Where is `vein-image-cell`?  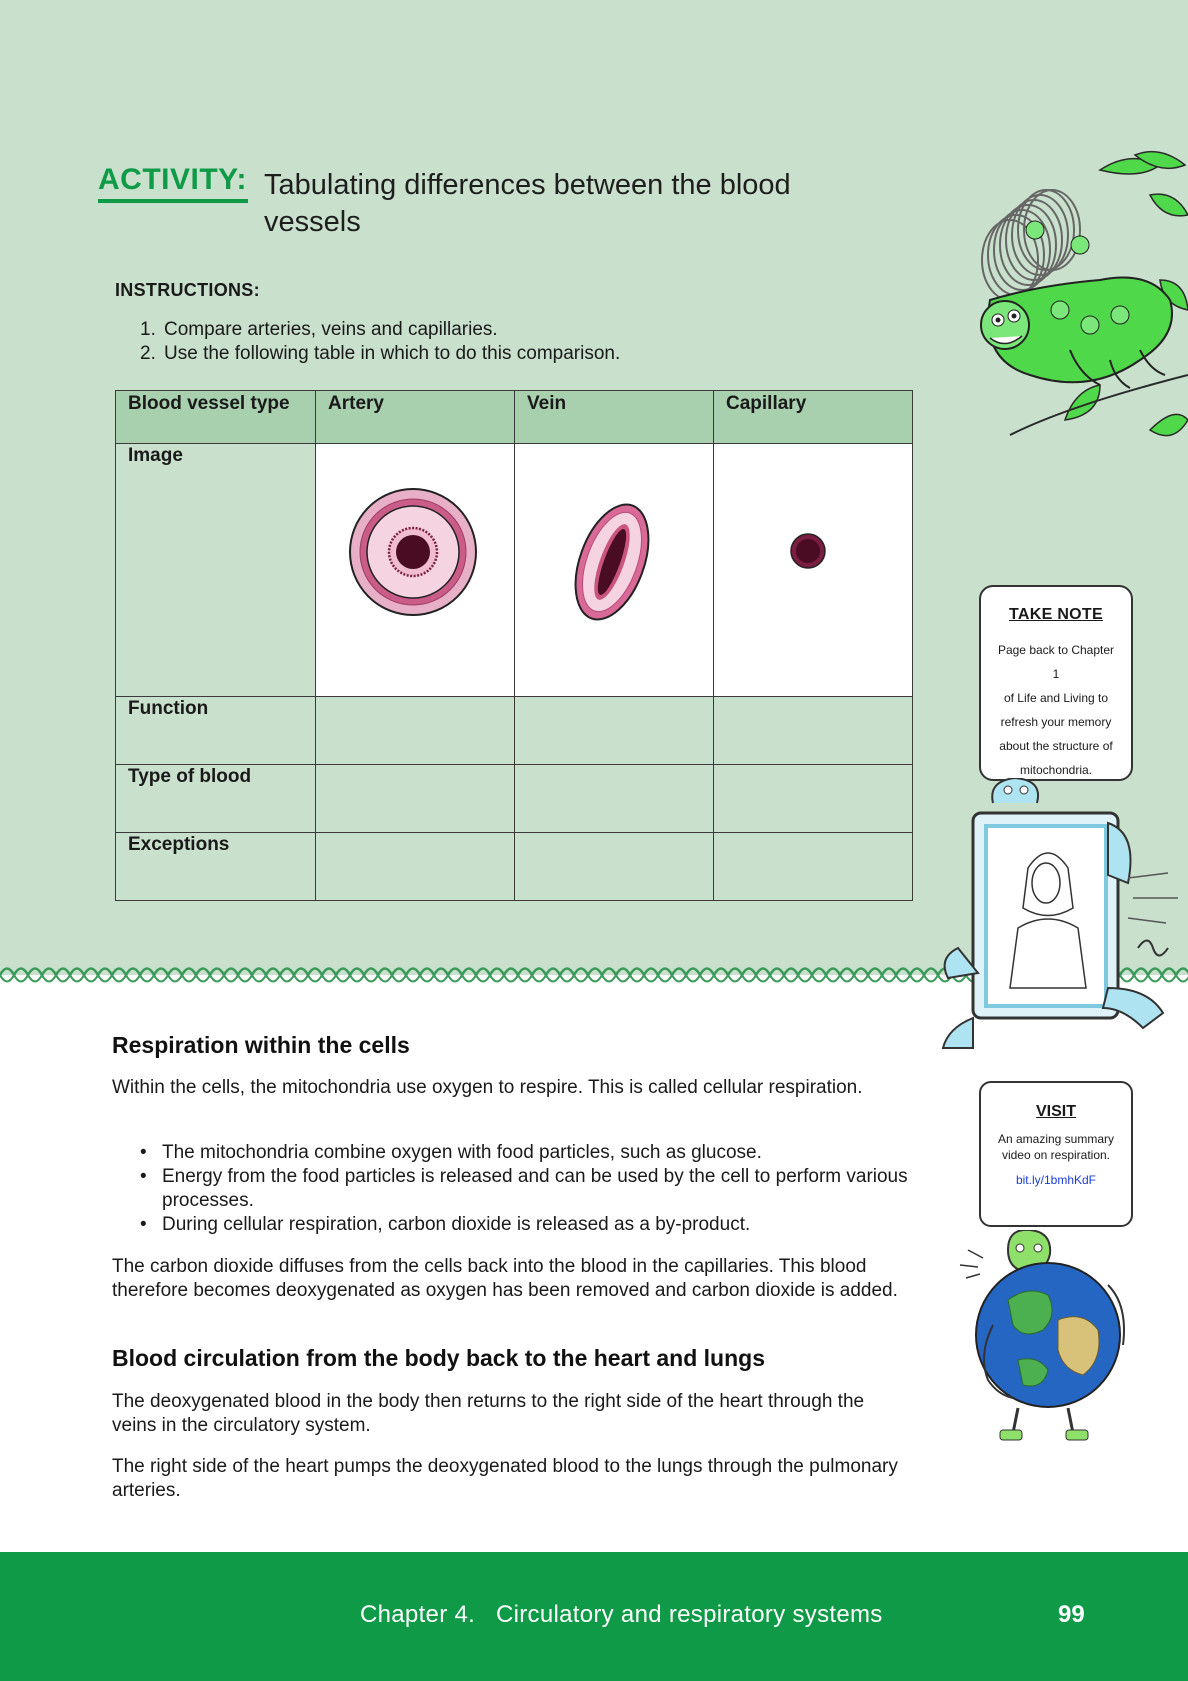 vein-image-cell is located at coordinates (614, 570).